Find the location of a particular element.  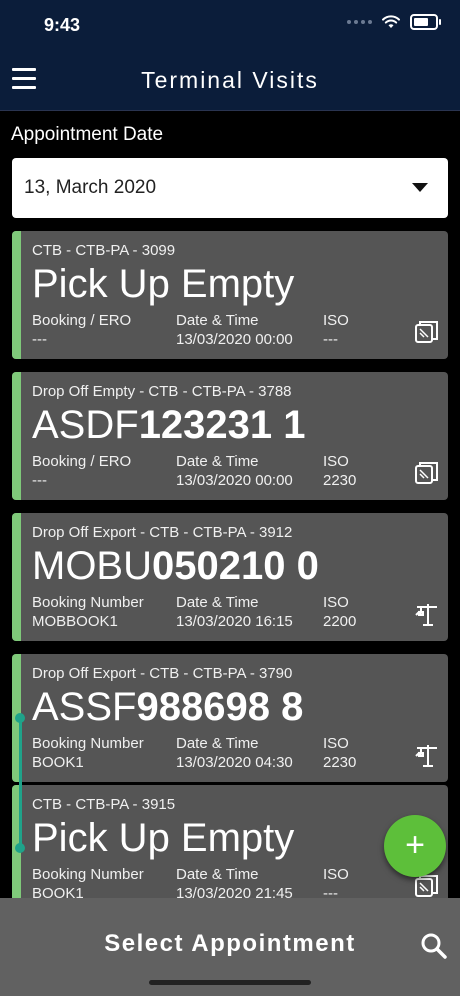

appointment-date-label: Appointment Date is located at coordinates (87, 134).